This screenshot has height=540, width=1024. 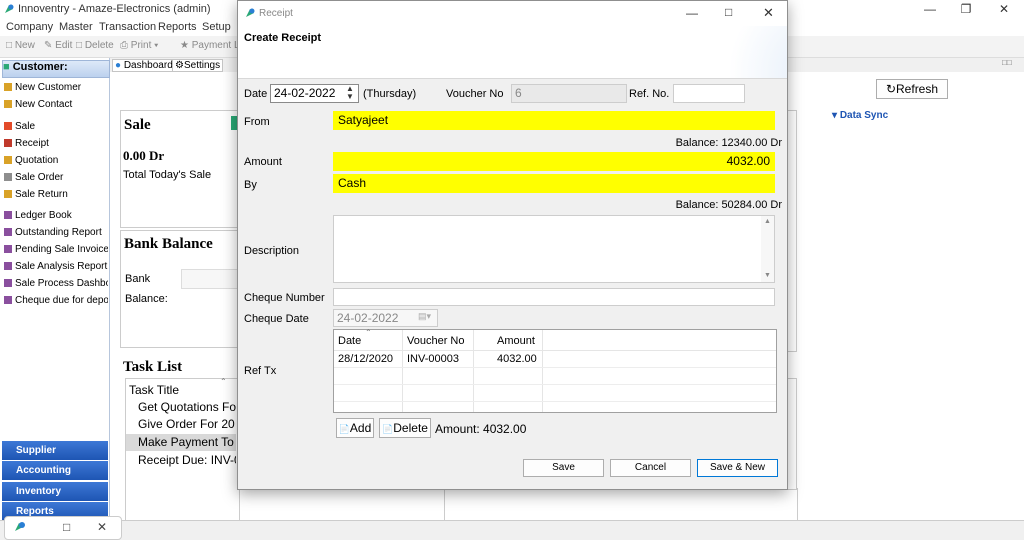 I want to click on status-bar, so click(x=512, y=529).